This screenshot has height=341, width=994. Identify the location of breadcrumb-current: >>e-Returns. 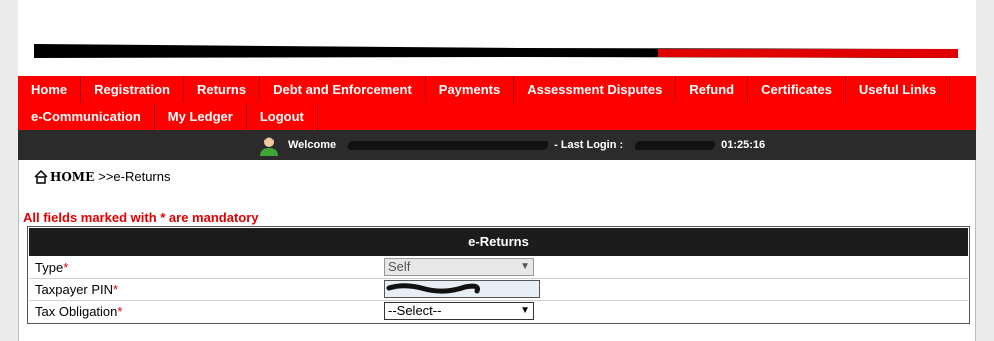
(134, 176).